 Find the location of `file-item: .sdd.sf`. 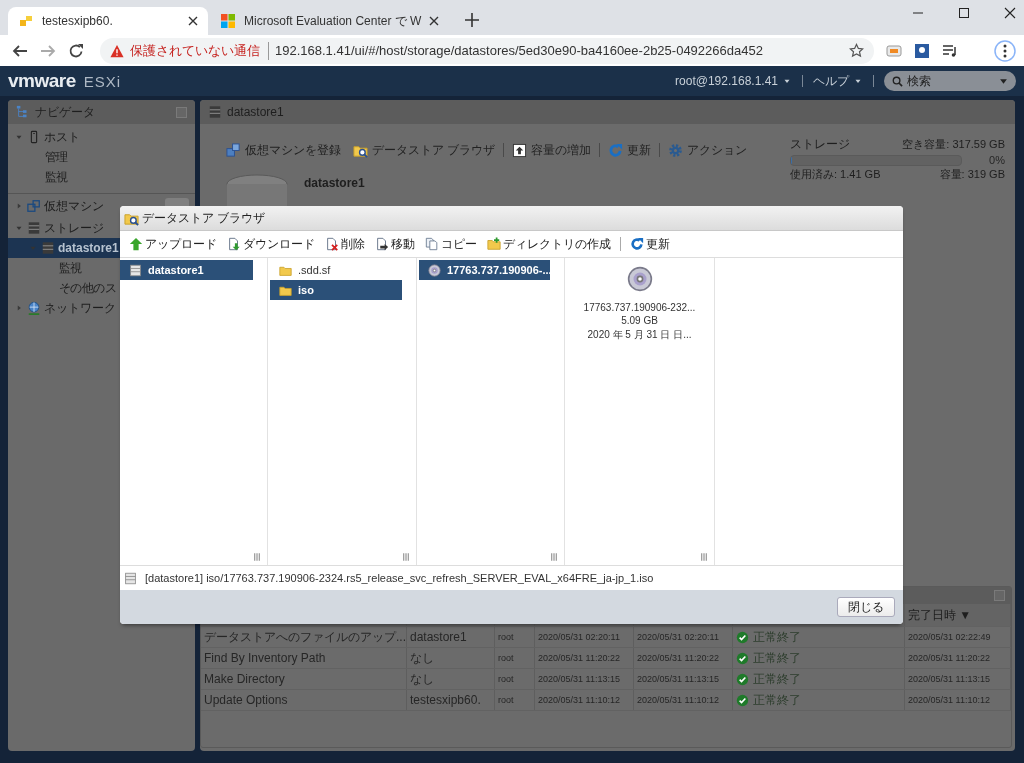

file-item: .sdd.sf is located at coordinates (336, 270).